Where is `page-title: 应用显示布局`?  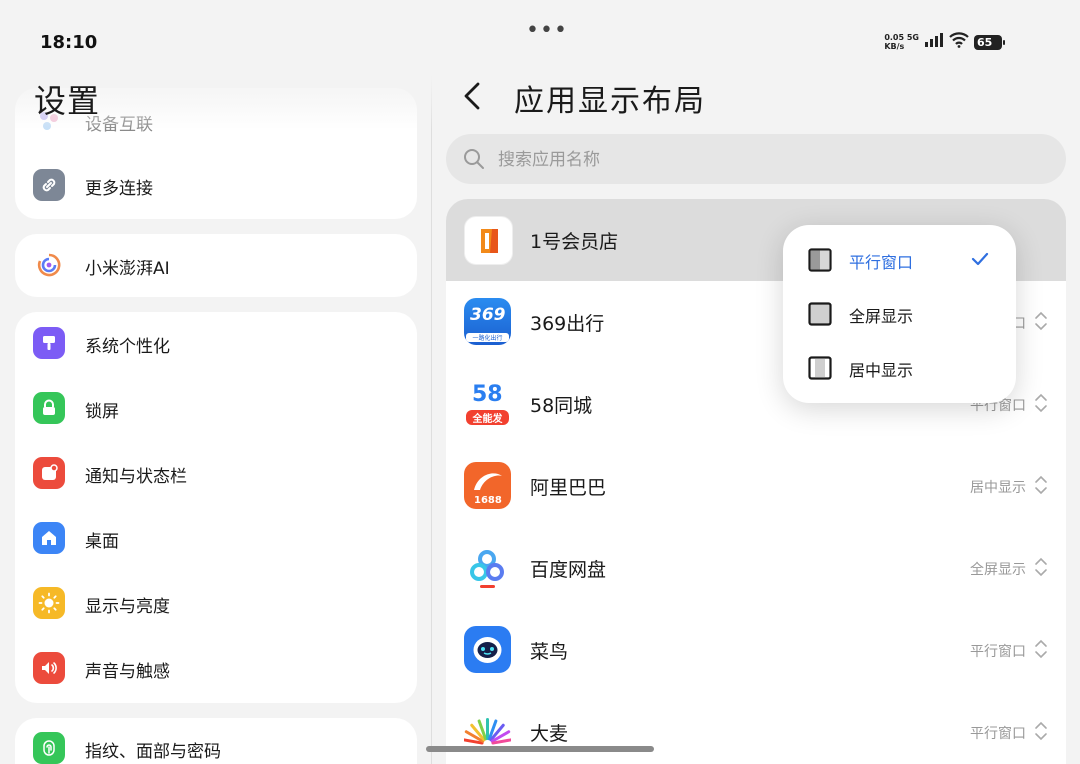 page-title: 应用显示布局 is located at coordinates (610, 101).